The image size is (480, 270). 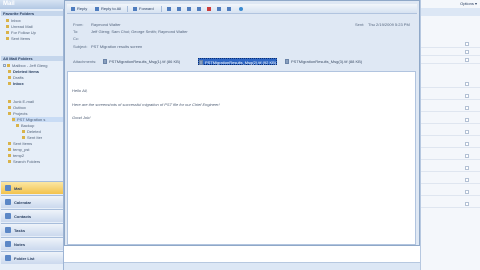 What do you see at coordinates (21, 32) in the screenshot?
I see `favorite-for-follow-up: For Follow Up` at bounding box center [21, 32].